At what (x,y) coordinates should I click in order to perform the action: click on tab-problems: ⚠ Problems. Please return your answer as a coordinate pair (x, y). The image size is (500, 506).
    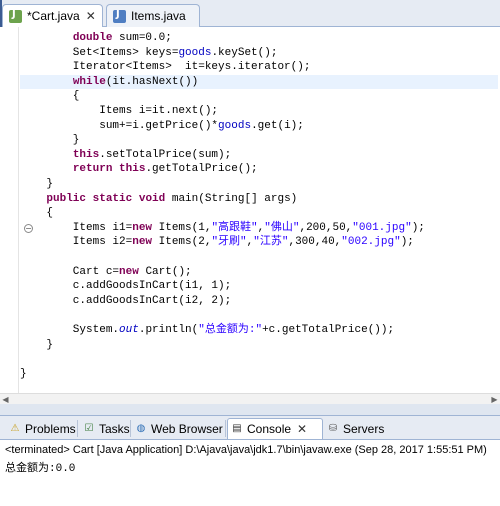
    Looking at the image, I should click on (42, 428).